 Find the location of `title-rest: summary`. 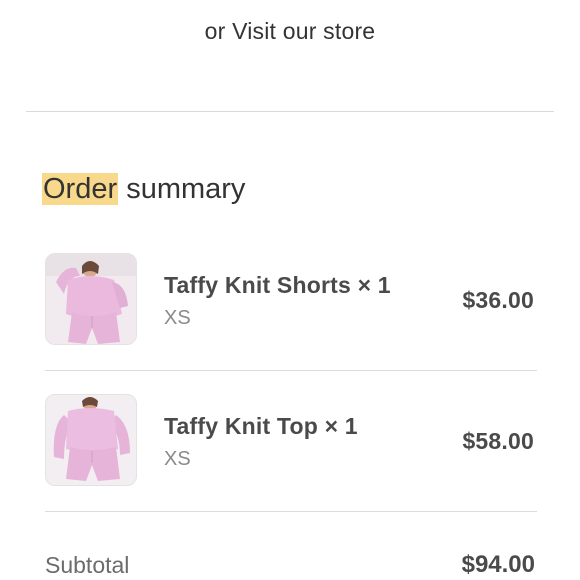

title-rest: summary is located at coordinates (182, 189).